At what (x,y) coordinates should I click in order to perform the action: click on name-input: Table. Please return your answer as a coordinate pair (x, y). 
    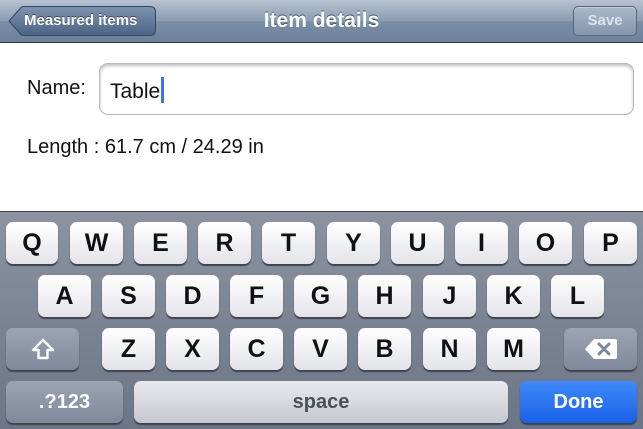
    Looking at the image, I should click on (366, 89).